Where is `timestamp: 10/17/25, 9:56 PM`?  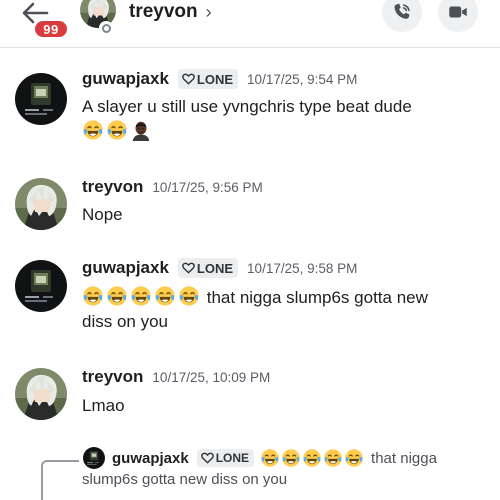 timestamp: 10/17/25, 9:56 PM is located at coordinates (207, 187).